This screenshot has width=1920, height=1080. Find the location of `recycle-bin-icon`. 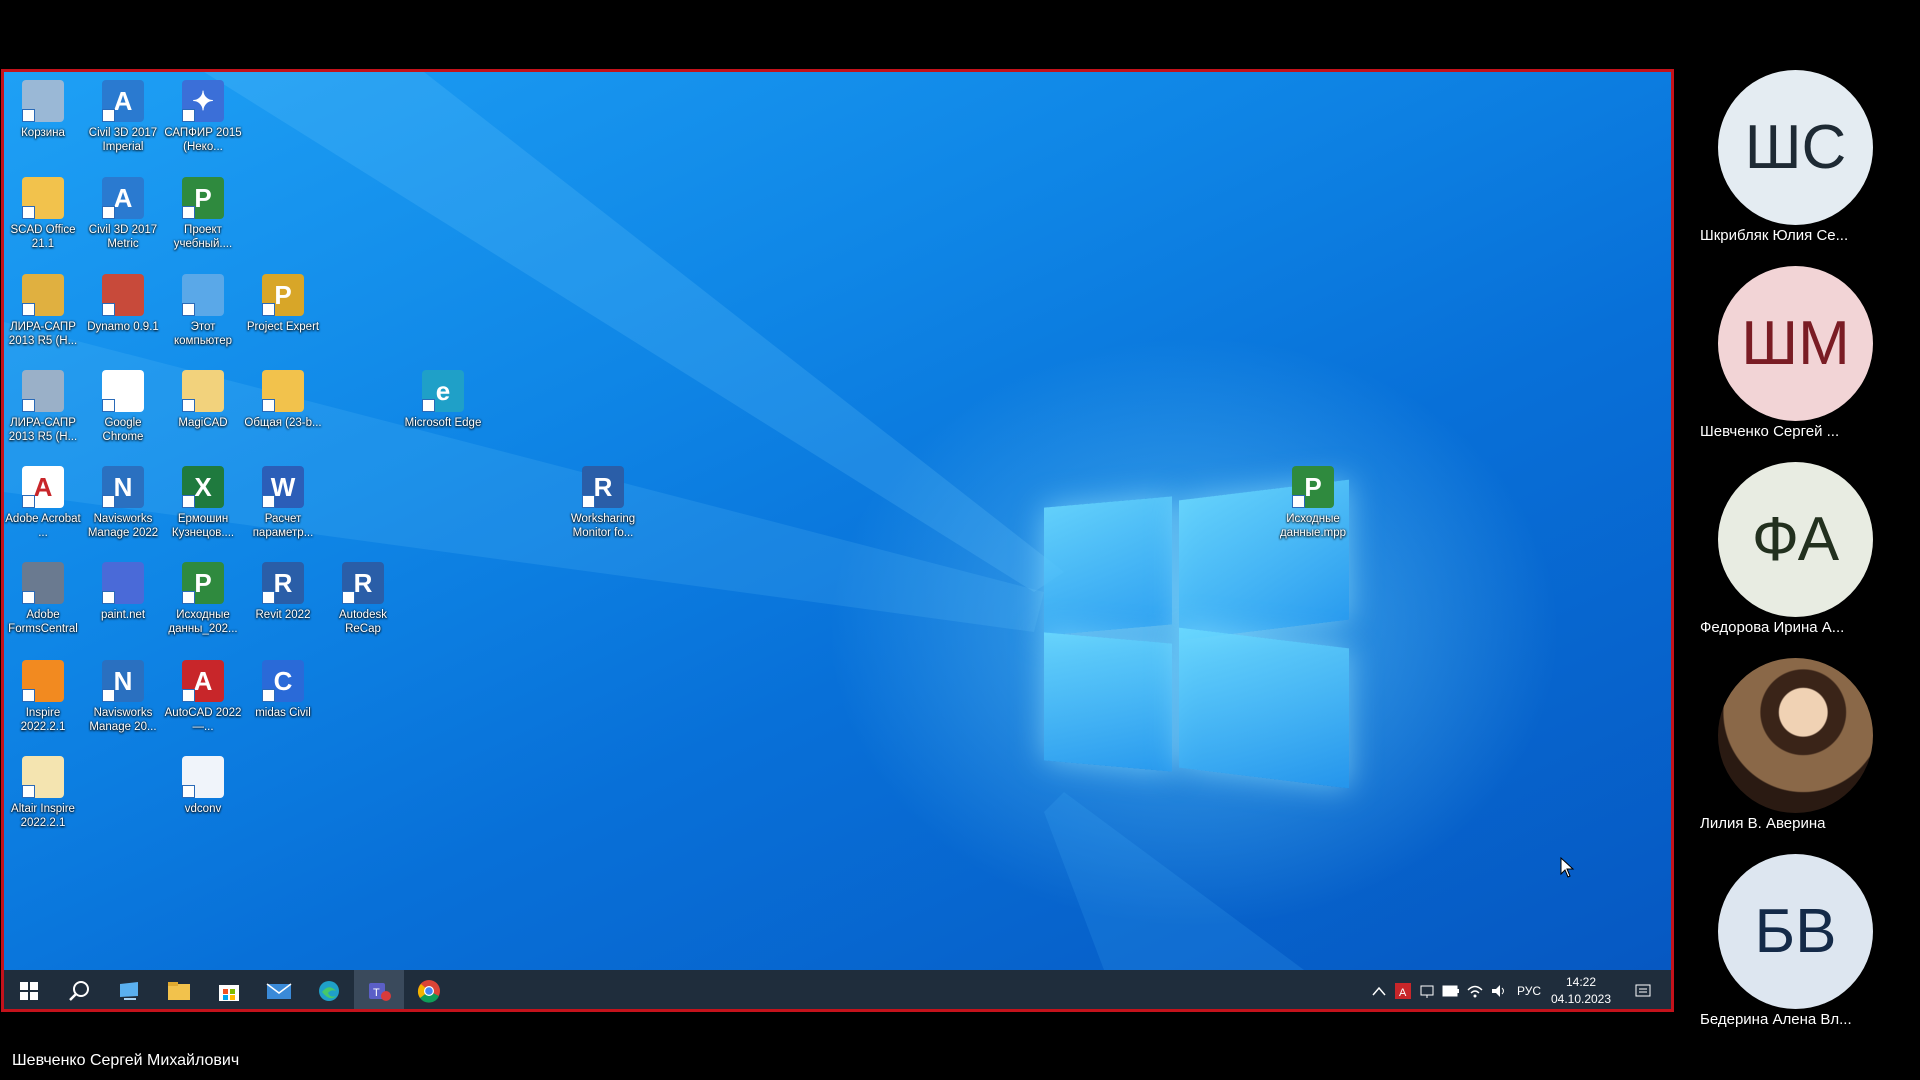

recycle-bin-icon is located at coordinates (43, 101).